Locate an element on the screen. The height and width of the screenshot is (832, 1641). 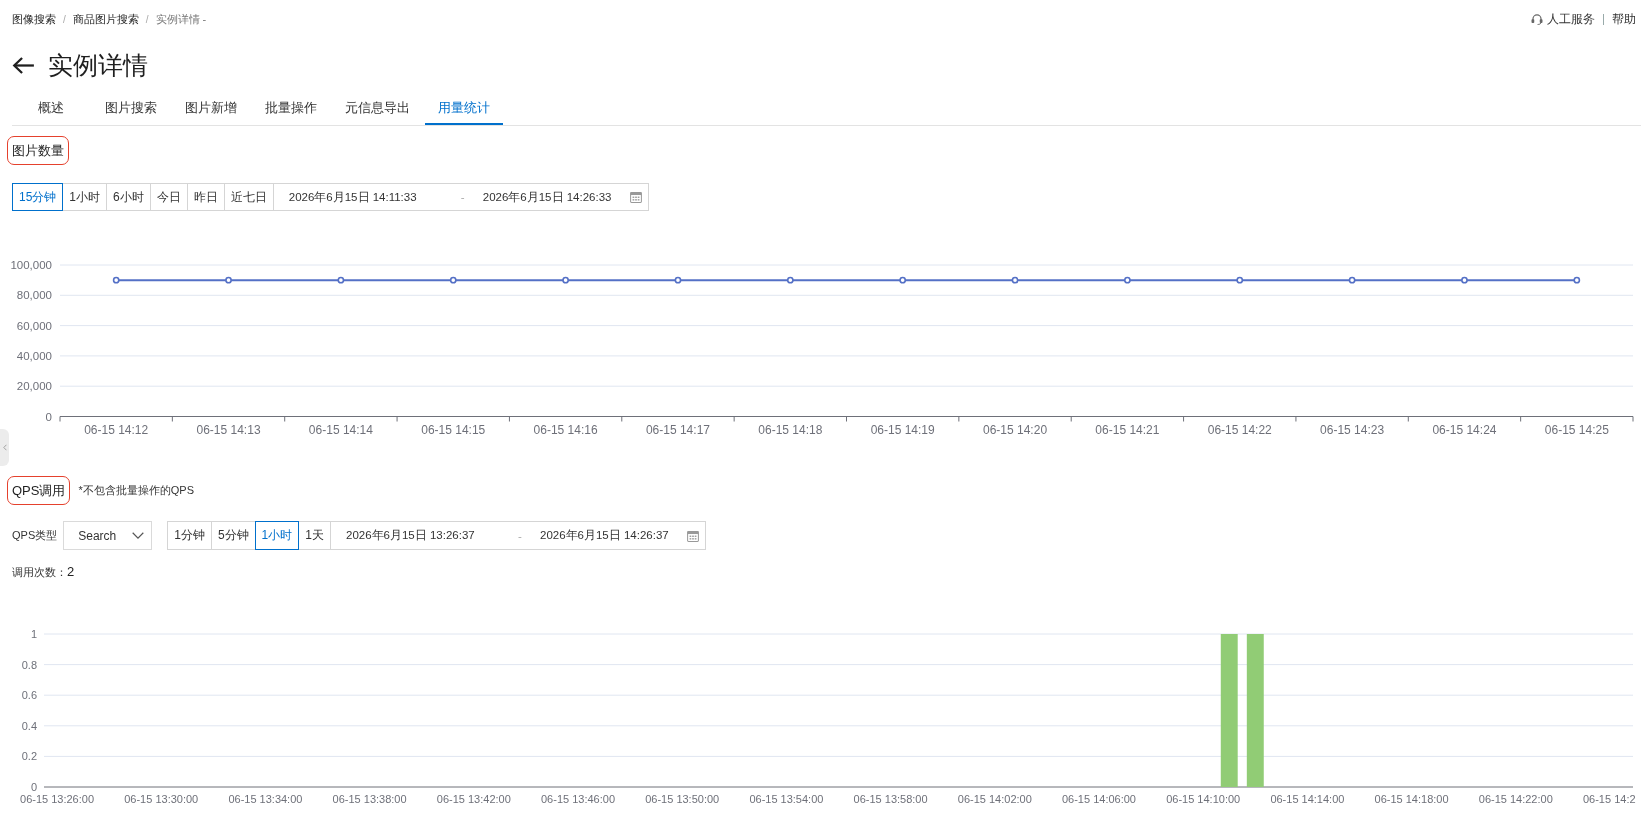
y-axis-label: 0.6 is located at coordinates (29, 695).